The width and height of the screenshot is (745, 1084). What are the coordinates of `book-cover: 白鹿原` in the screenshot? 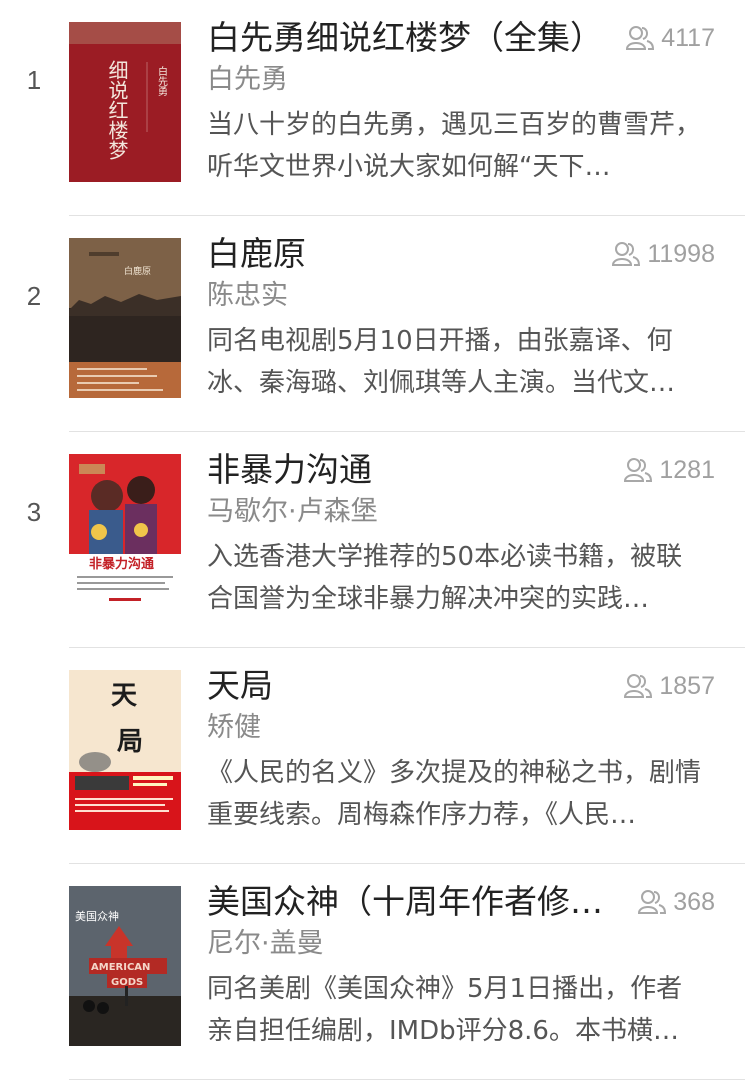 It's located at (125, 318).